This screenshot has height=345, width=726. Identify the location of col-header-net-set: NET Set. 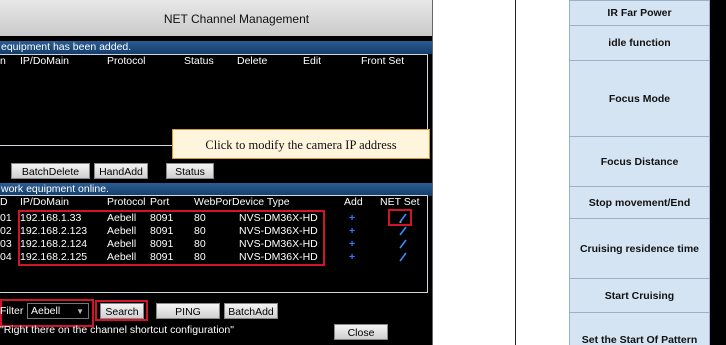
(400, 202).